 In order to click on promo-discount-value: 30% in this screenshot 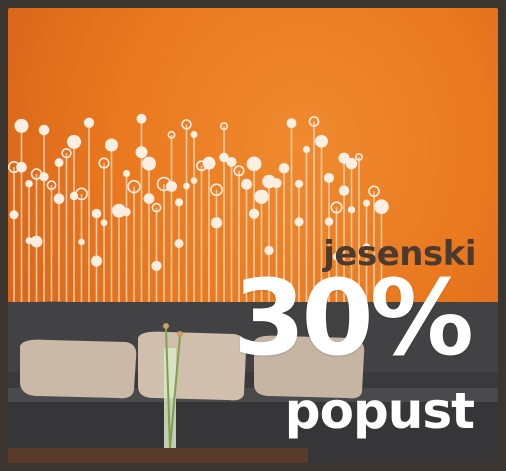, I will do `click(353, 318)`.